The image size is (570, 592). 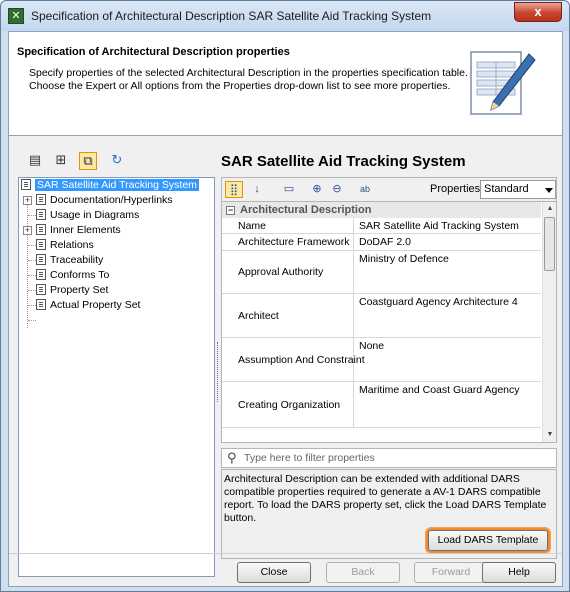 What do you see at coordinates (232, 457) in the screenshot?
I see `search-icon: ⚲` at bounding box center [232, 457].